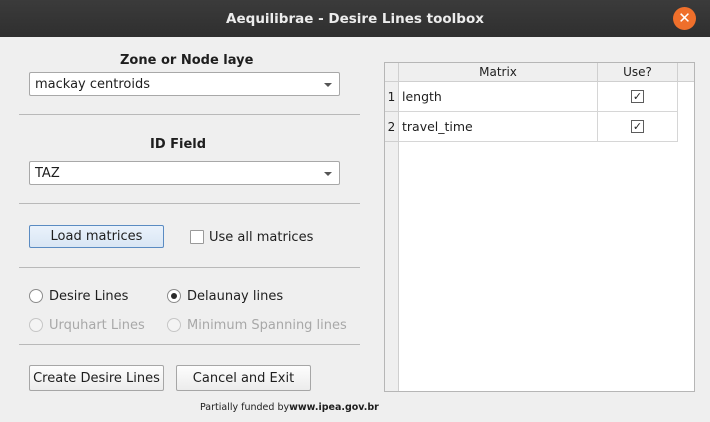 This screenshot has width=710, height=422. I want to click on id-field-select: TAZ, so click(184, 173).